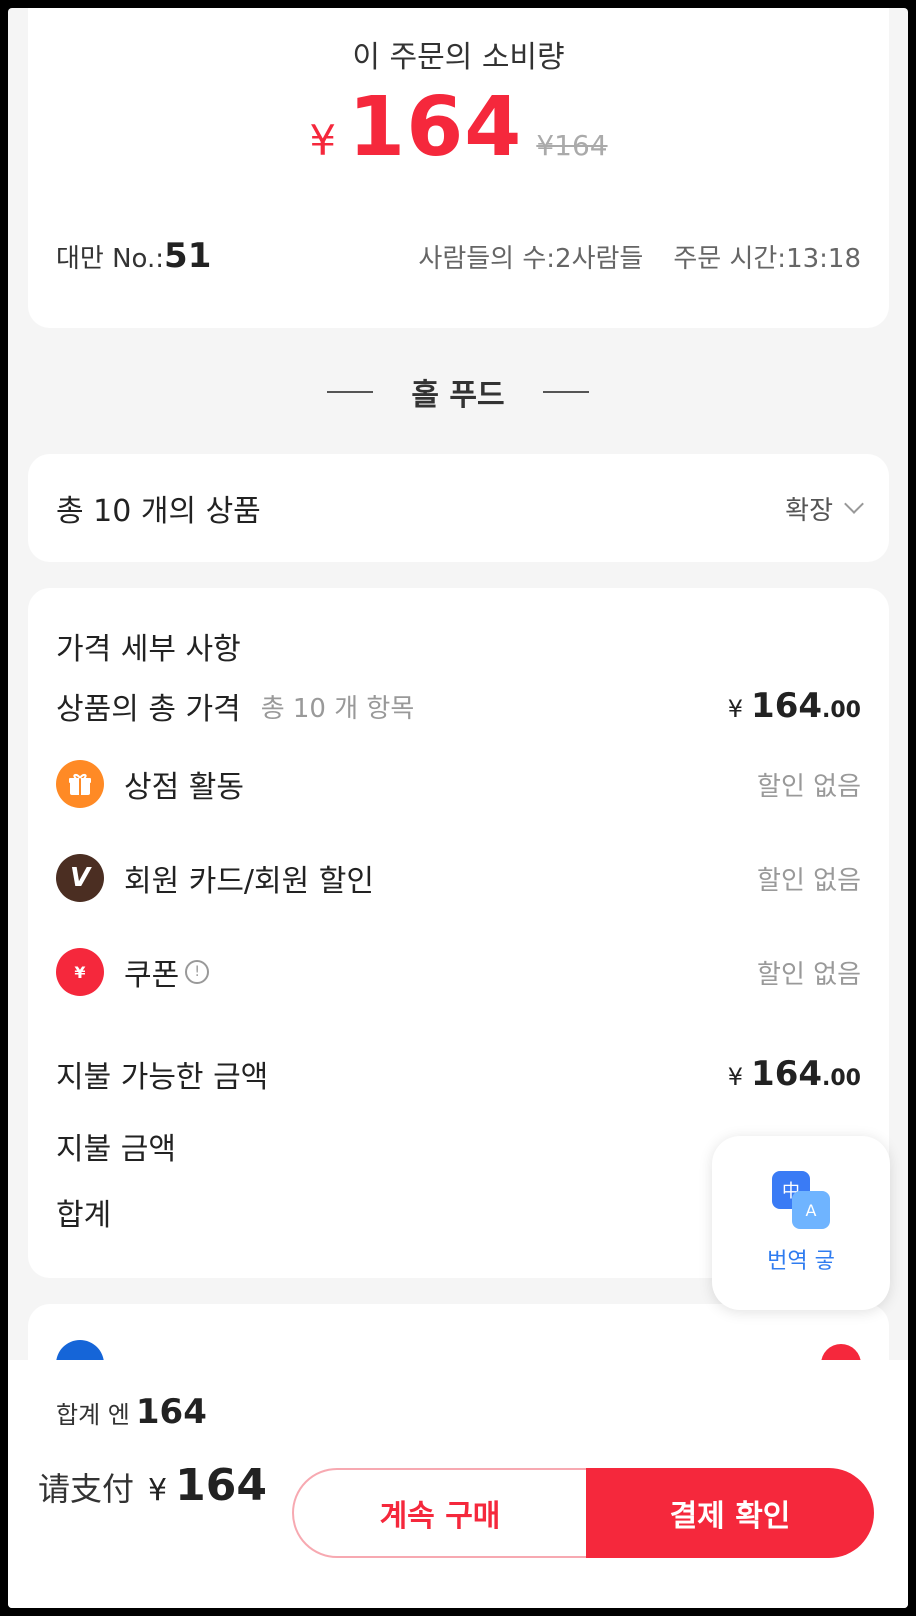 The width and height of the screenshot is (916, 1616). I want to click on store-activity-value: 할인 없음, so click(809, 786).